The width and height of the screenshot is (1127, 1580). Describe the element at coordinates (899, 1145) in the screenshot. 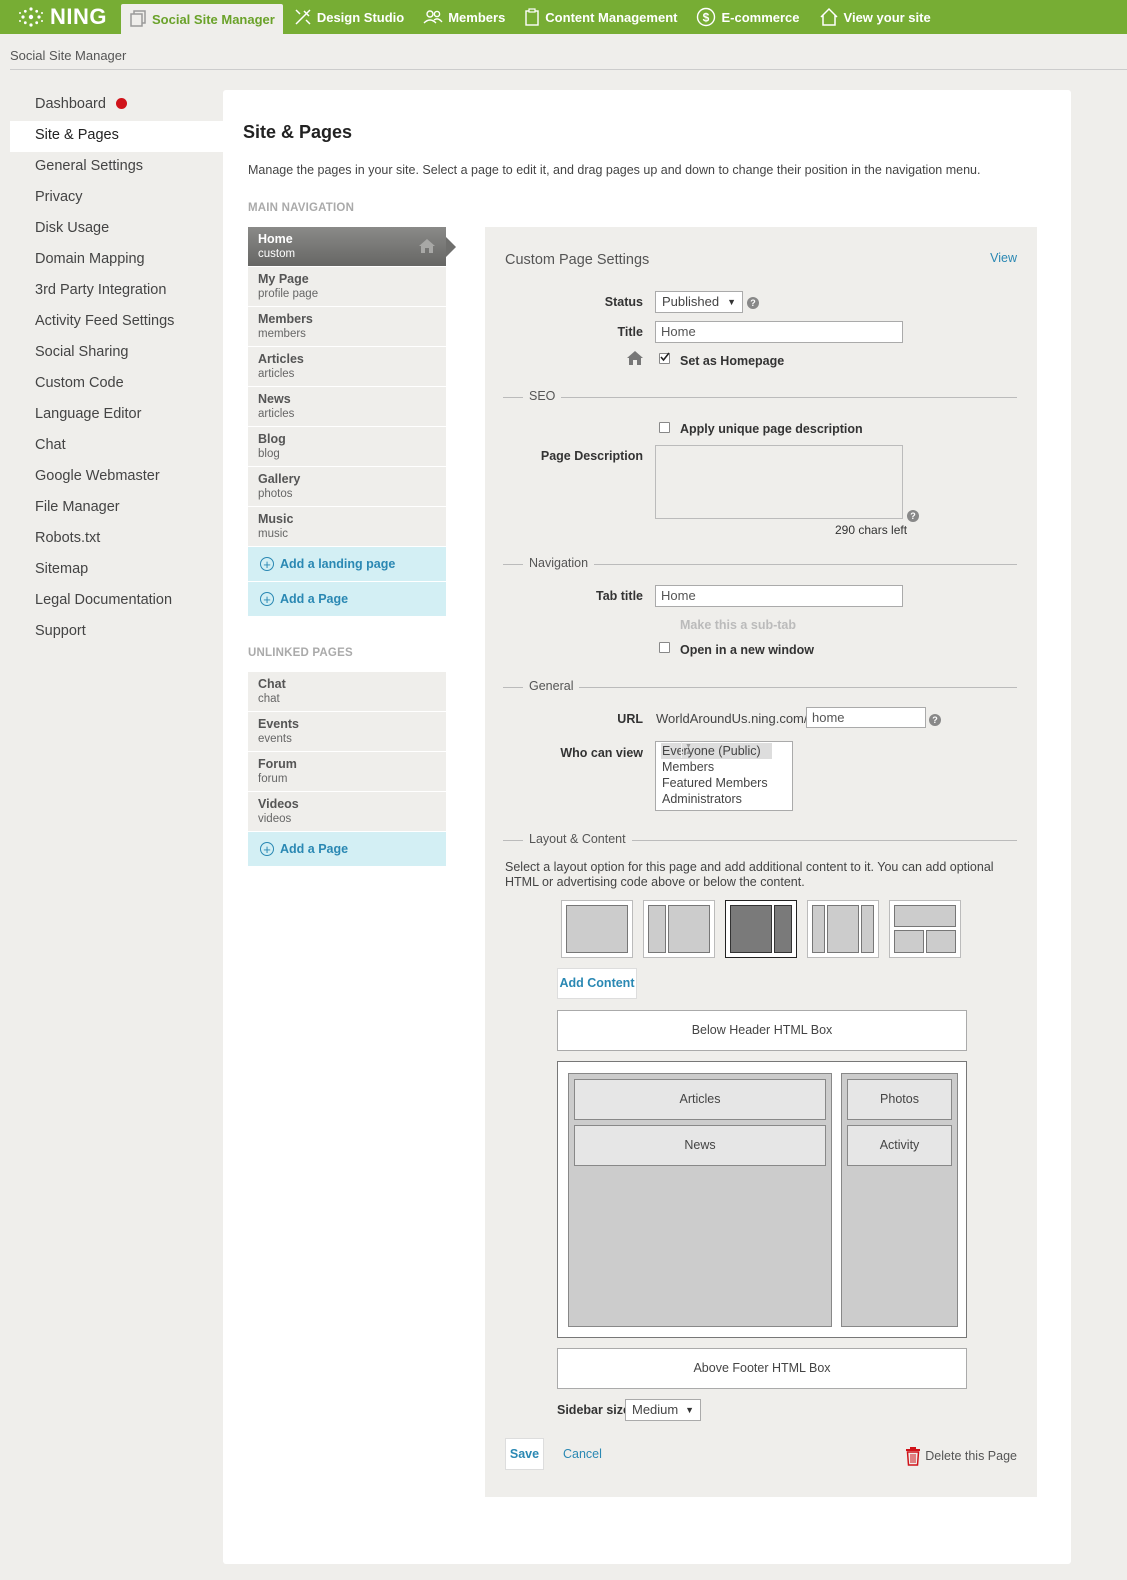

I see `activity-module: Activity` at that location.